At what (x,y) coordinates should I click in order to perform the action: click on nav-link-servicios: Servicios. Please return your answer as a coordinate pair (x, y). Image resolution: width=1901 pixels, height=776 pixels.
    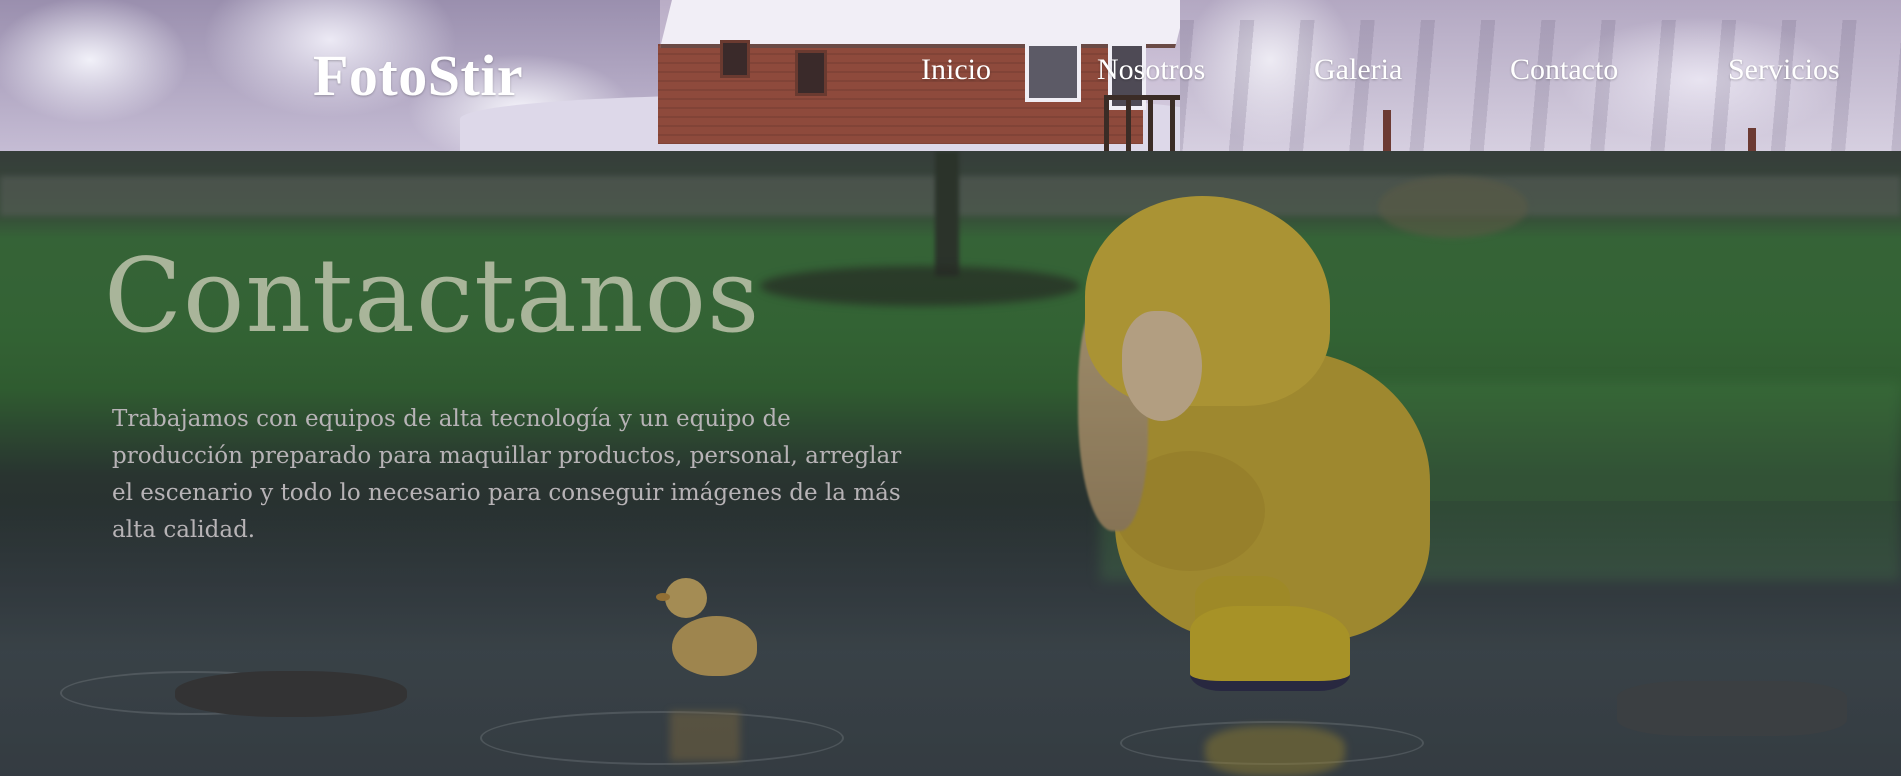
    Looking at the image, I should click on (1784, 70).